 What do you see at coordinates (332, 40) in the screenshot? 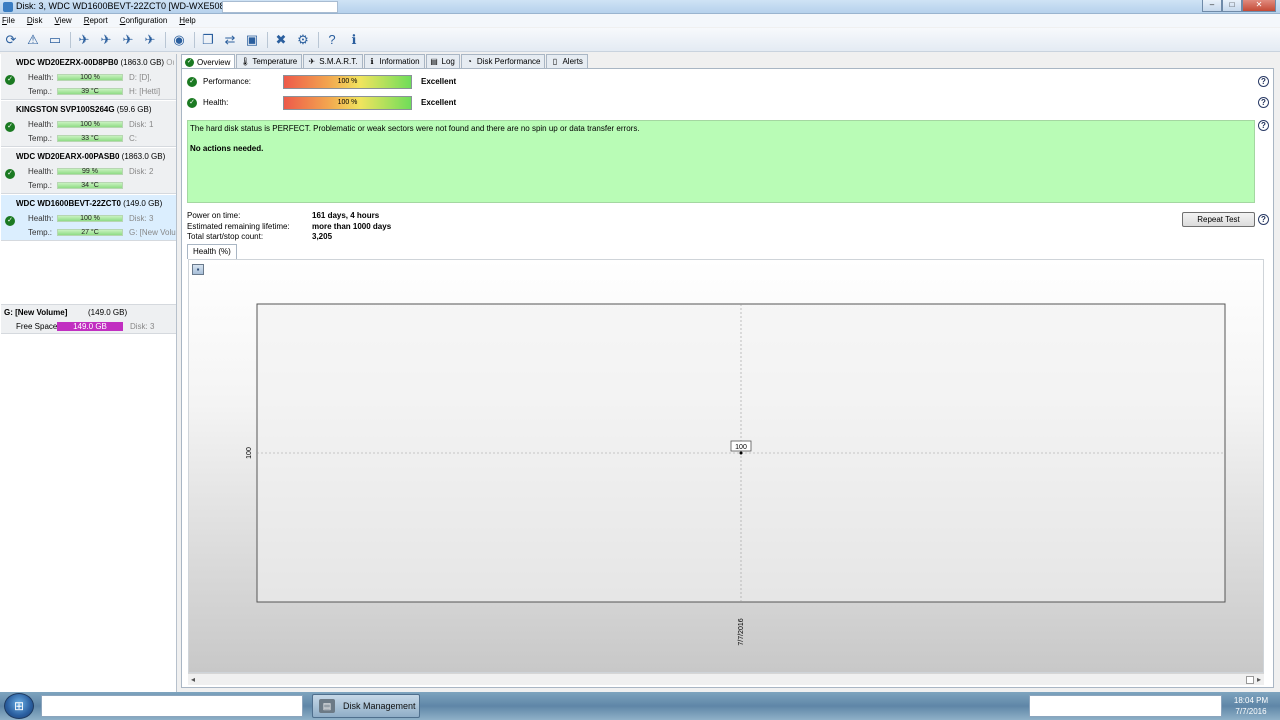
I see `help-icon: ?` at bounding box center [332, 40].